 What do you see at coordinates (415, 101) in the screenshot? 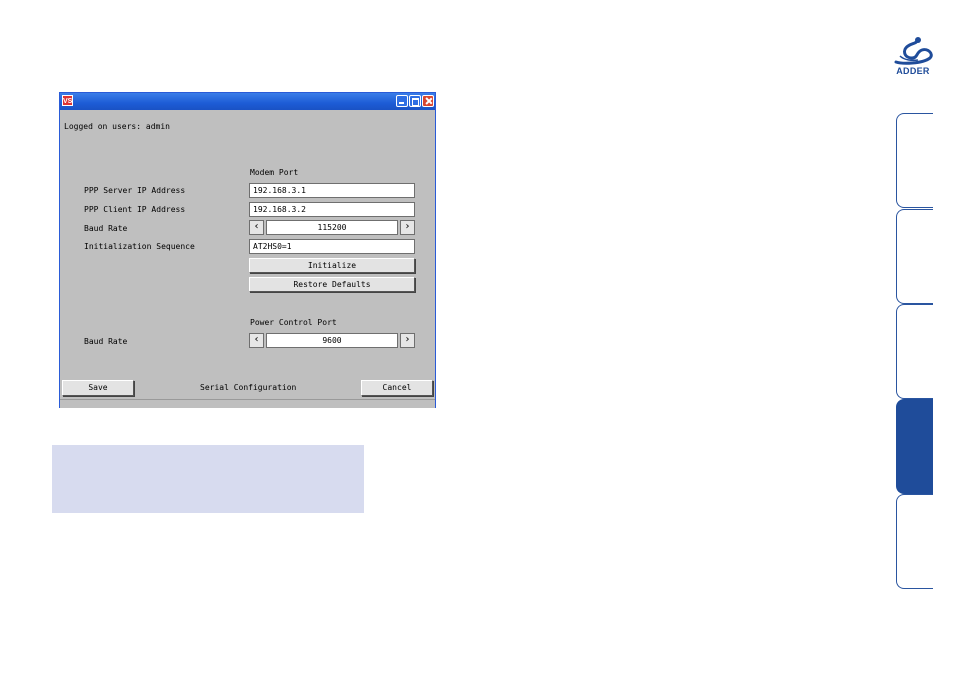
I see `maximize-button` at bounding box center [415, 101].